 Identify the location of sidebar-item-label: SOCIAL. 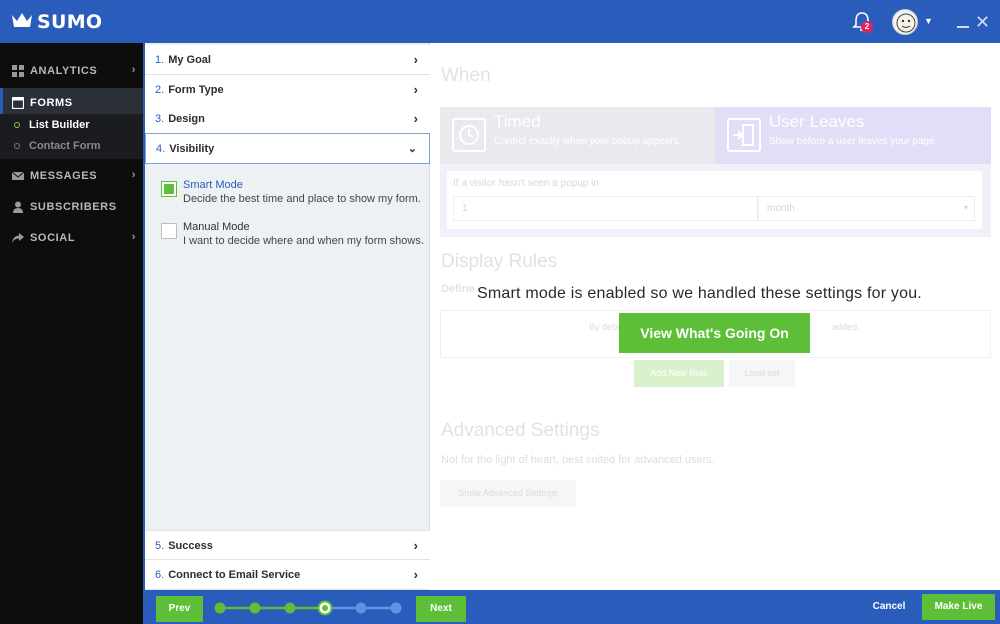
(53, 238).